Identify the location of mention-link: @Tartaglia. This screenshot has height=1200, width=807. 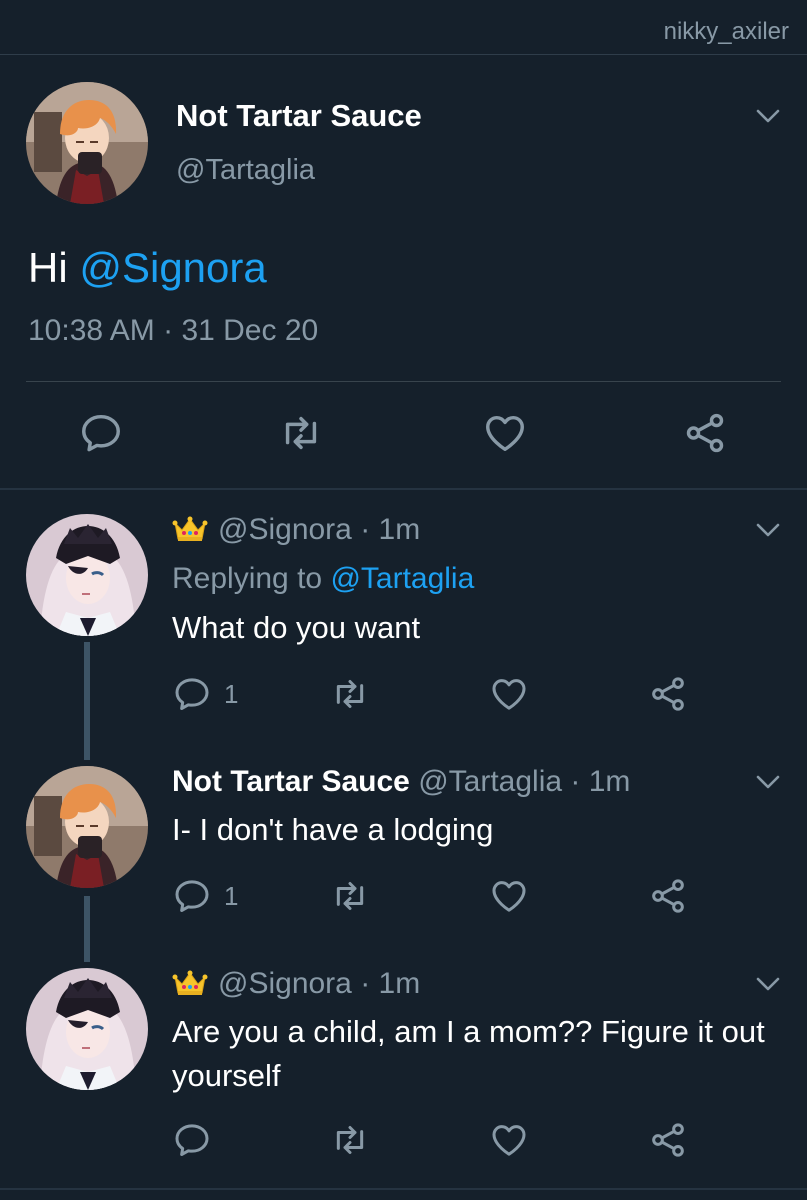
(402, 578).